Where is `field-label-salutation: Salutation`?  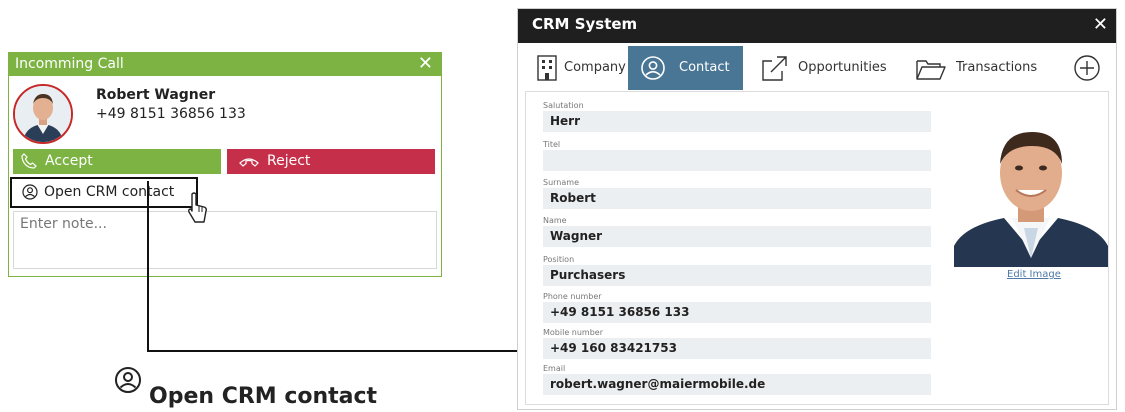 field-label-salutation: Salutation is located at coordinates (563, 105).